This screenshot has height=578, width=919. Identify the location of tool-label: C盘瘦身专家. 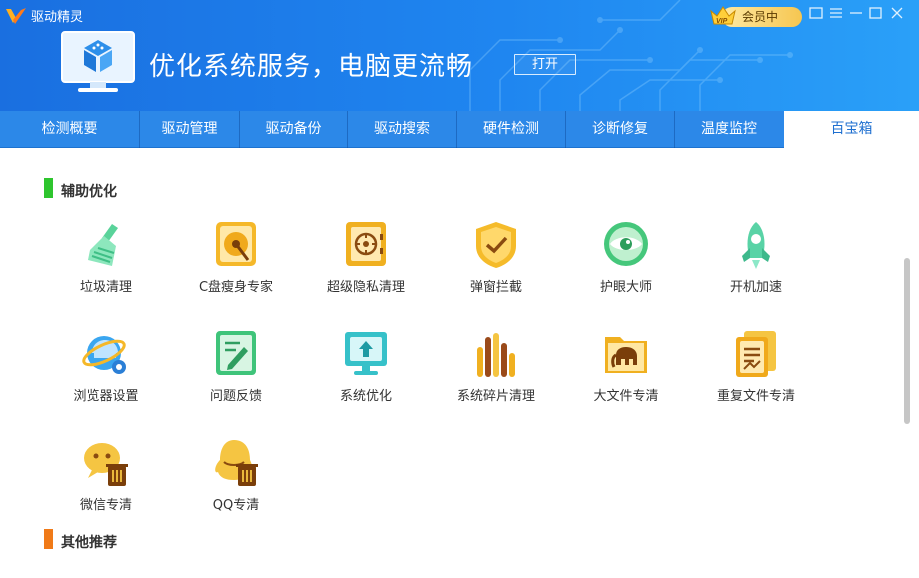
(236, 287).